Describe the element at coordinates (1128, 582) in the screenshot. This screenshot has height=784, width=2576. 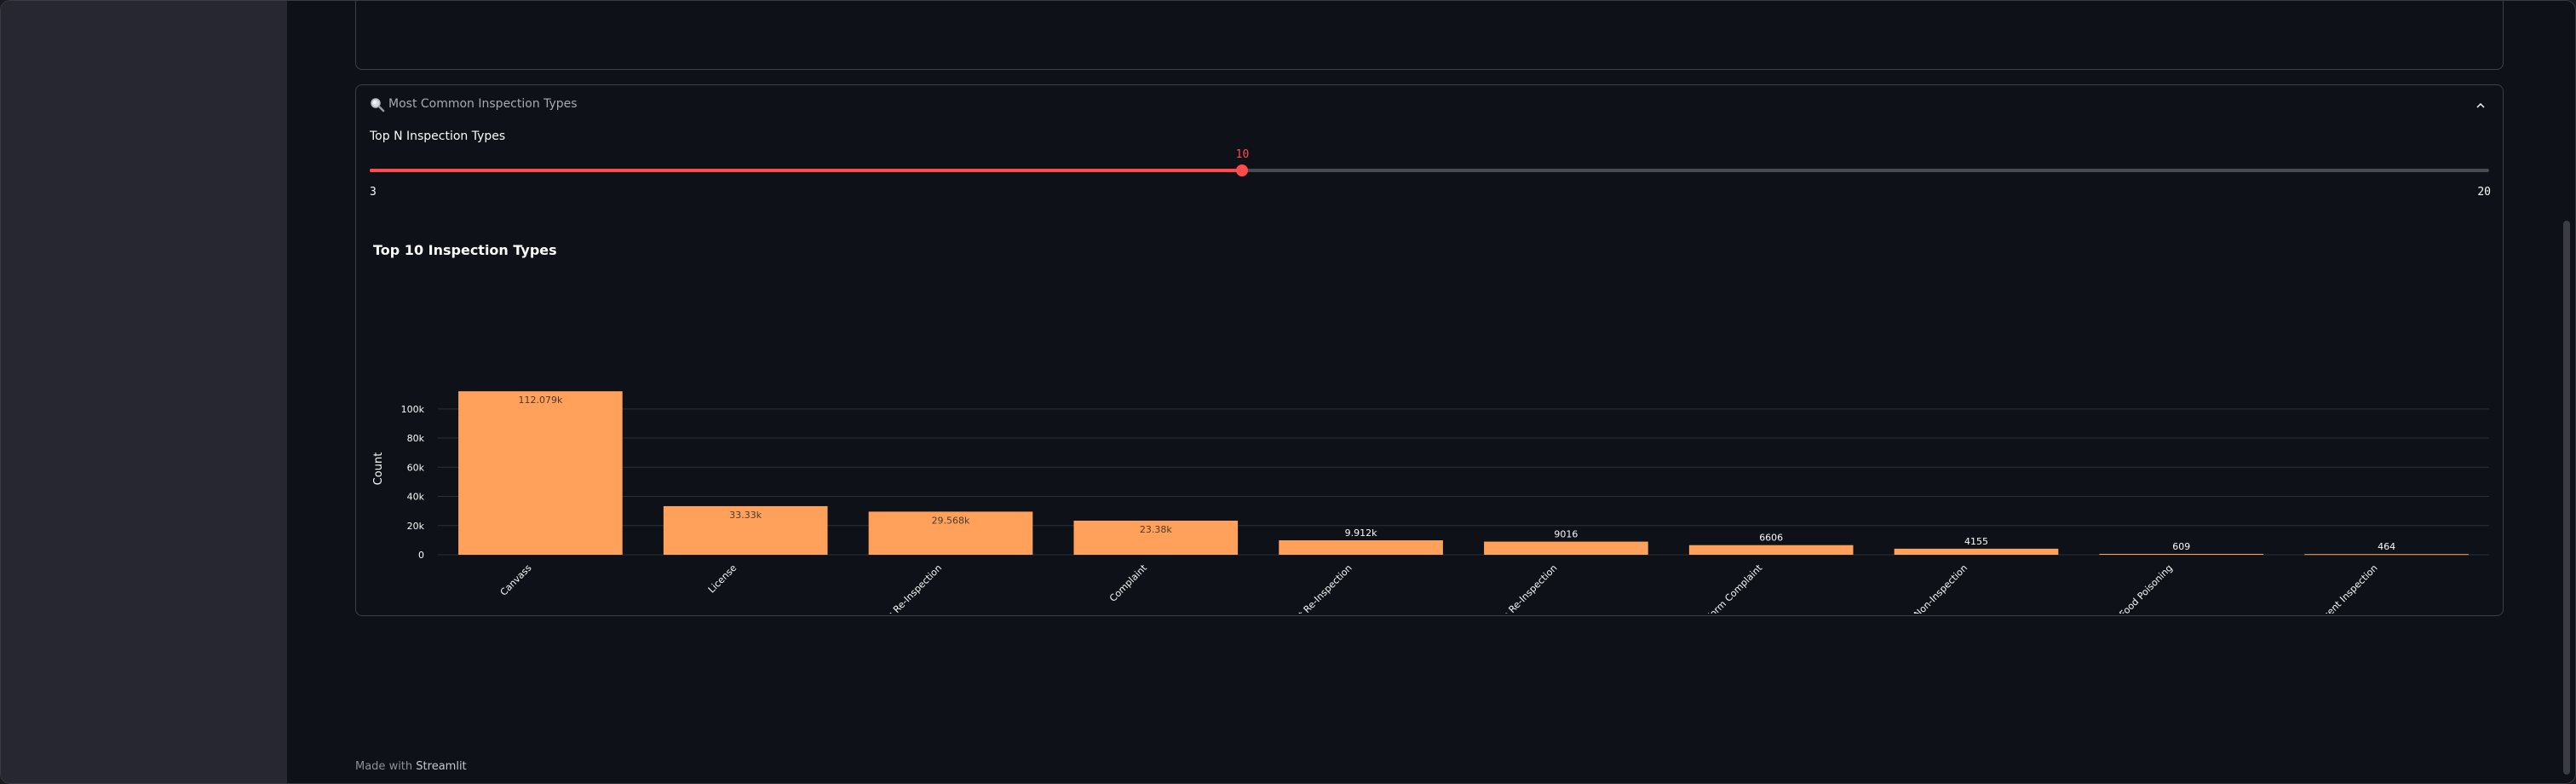
I see `x-tick-label: Complaint` at that location.